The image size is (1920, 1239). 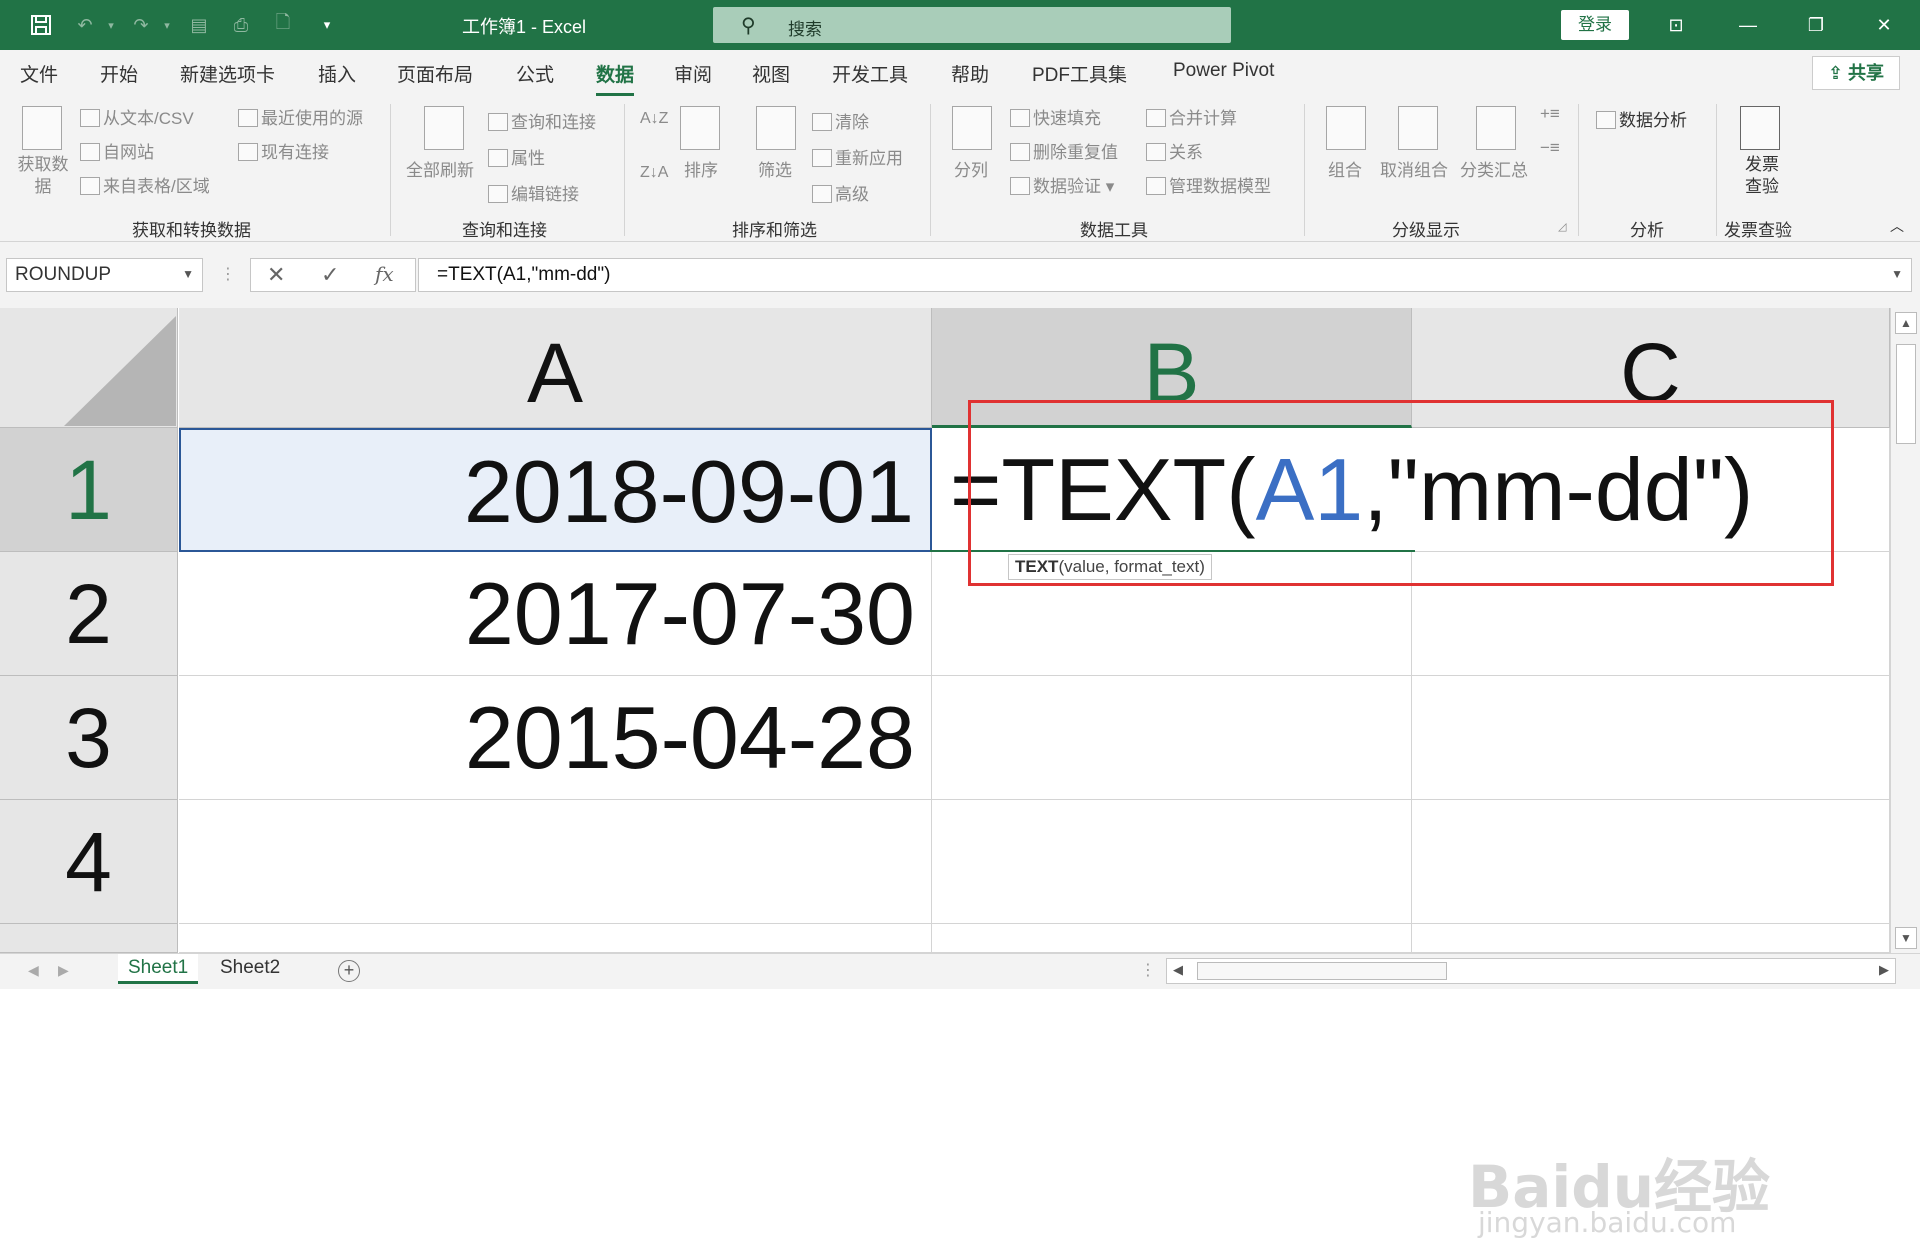 What do you see at coordinates (33, 970) in the screenshot?
I see `prev-sheet-icon: ◀` at bounding box center [33, 970].